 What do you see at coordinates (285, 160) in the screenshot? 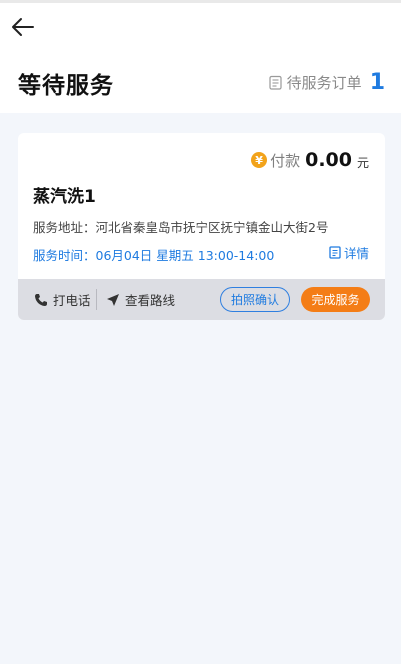
I see `payment-label: 付款` at bounding box center [285, 160].